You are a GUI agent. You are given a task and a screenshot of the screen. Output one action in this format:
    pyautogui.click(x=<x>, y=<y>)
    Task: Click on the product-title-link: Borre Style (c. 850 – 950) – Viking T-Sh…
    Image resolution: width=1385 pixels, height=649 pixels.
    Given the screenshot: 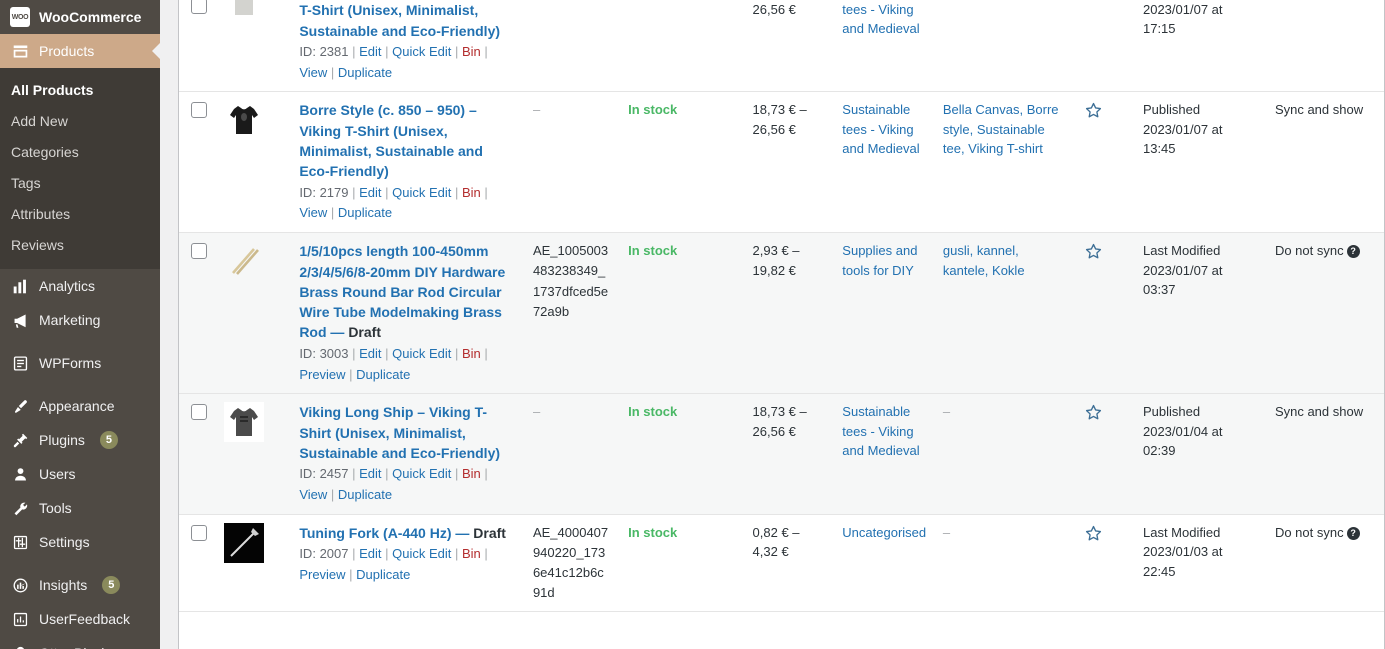 What is the action you would take?
    pyautogui.click(x=406, y=140)
    